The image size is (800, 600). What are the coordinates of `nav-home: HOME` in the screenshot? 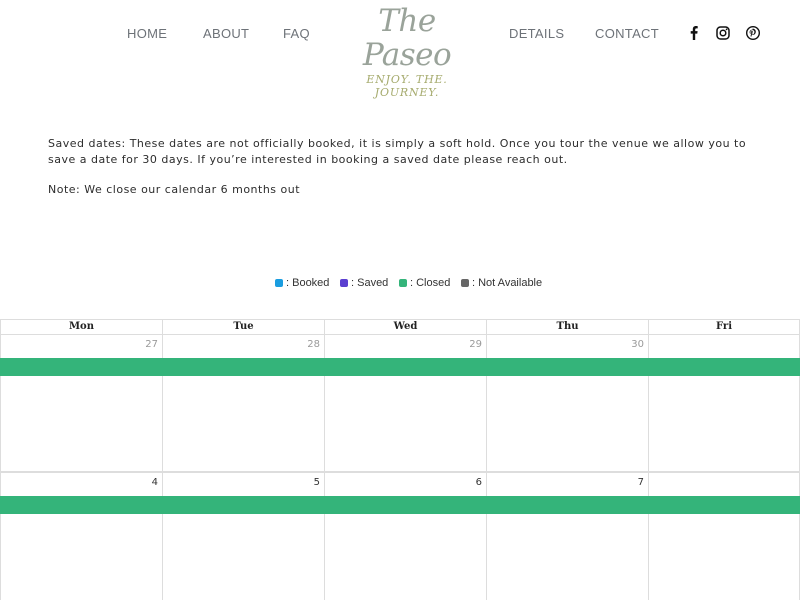 It's located at (147, 33).